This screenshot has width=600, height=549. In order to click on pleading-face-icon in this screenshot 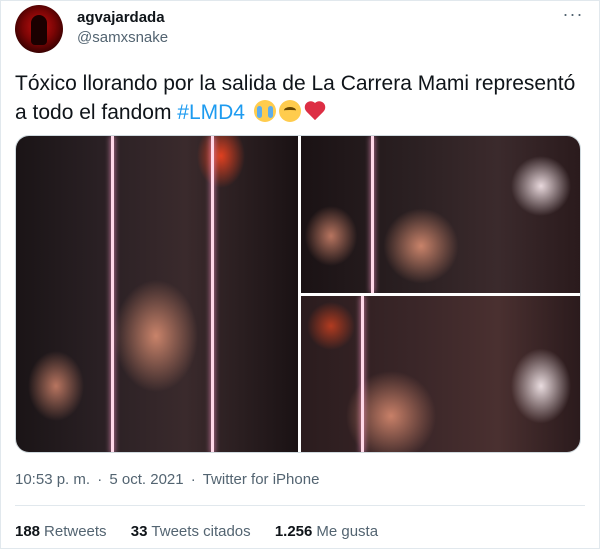, I will do `click(289, 111)`.